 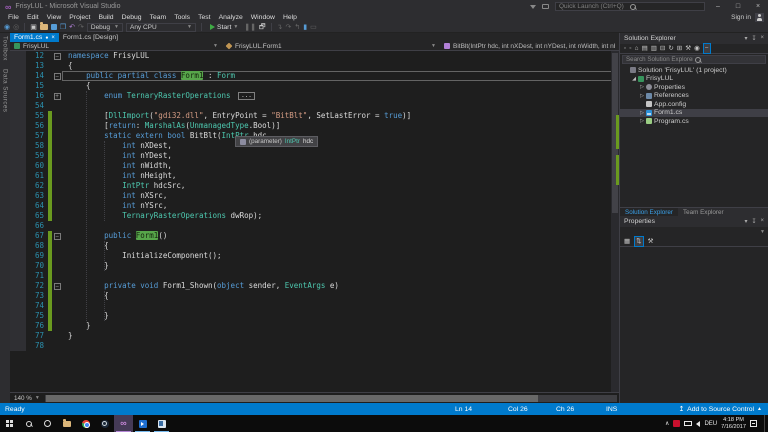 I want to click on menu-build: Build, so click(x=105, y=17).